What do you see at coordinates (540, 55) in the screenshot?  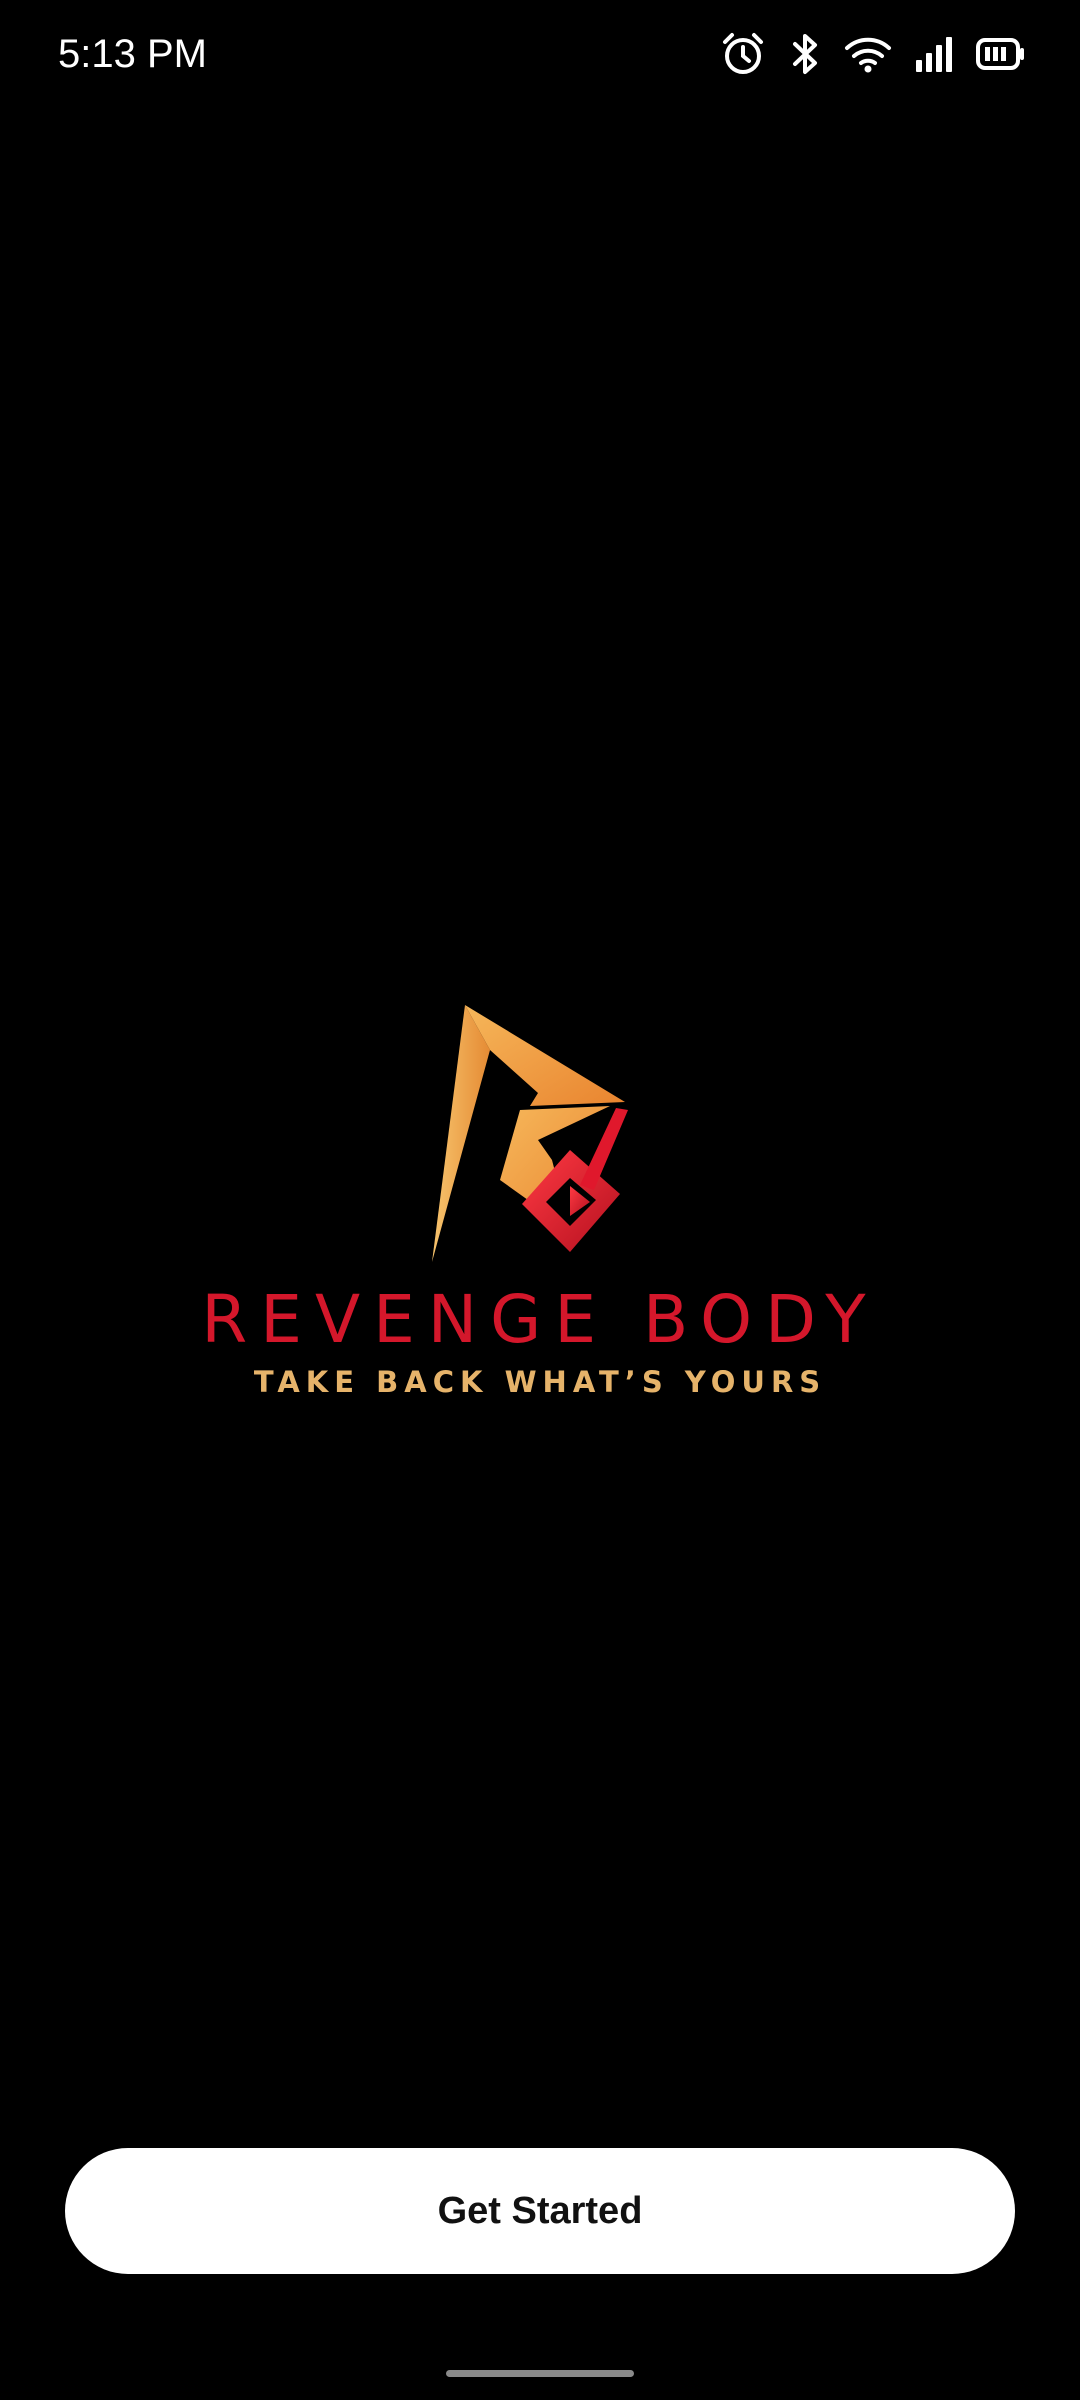 I see `status-bar: 5:13 PM` at bounding box center [540, 55].